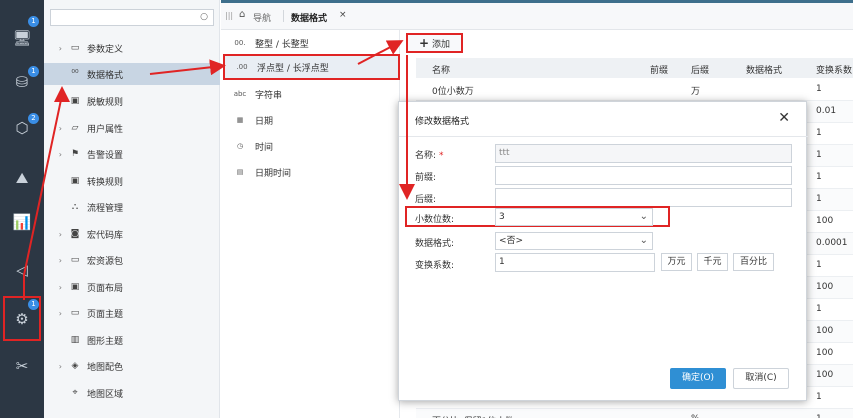 Image resolution: width=853 pixels, height=418 pixels. What do you see at coordinates (132, 340) in the screenshot?
I see `tree-item-chart-theme: ▥ 图形主题` at bounding box center [132, 340].